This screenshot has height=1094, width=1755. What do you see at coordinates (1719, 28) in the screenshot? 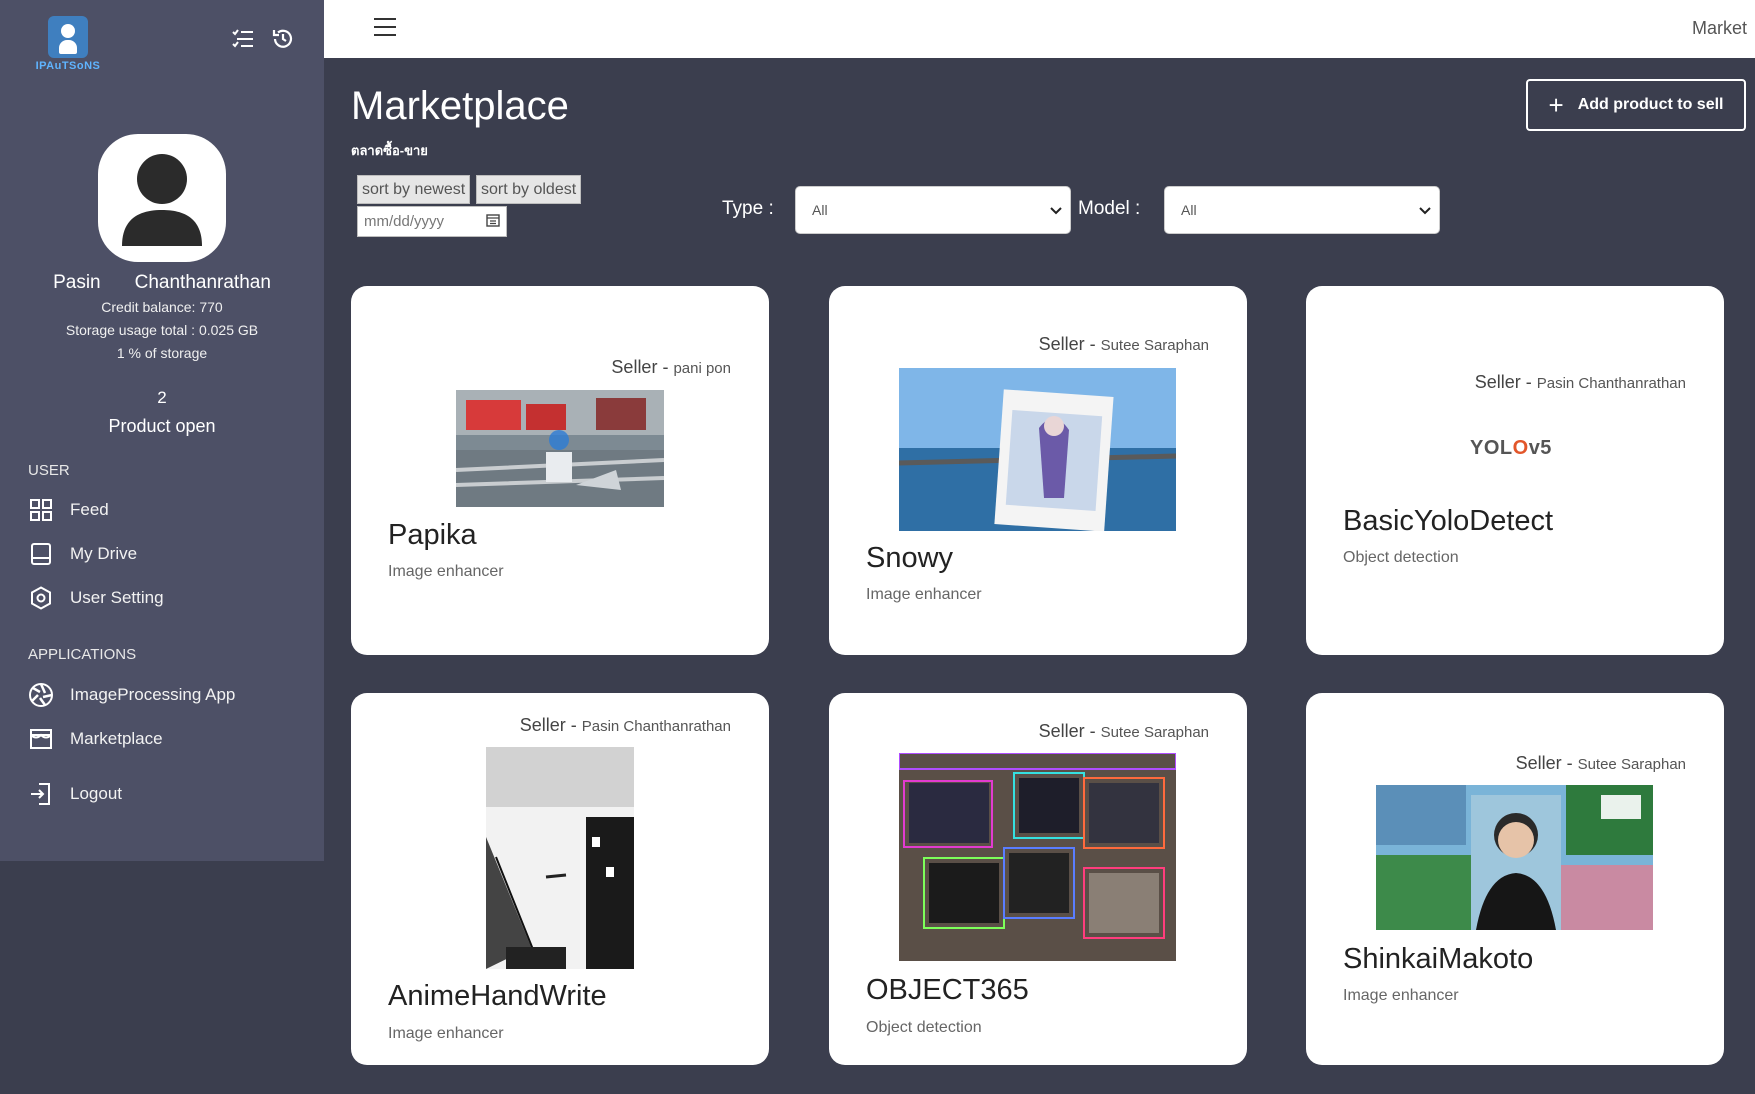
I see `topbar-market-label: Market` at bounding box center [1719, 28].